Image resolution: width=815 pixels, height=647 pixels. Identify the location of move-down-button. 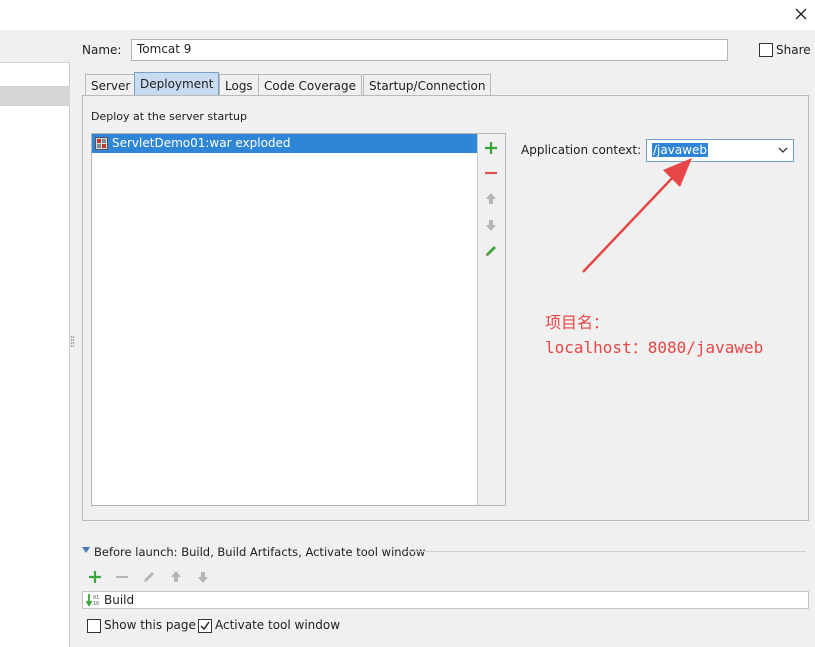
(491, 225).